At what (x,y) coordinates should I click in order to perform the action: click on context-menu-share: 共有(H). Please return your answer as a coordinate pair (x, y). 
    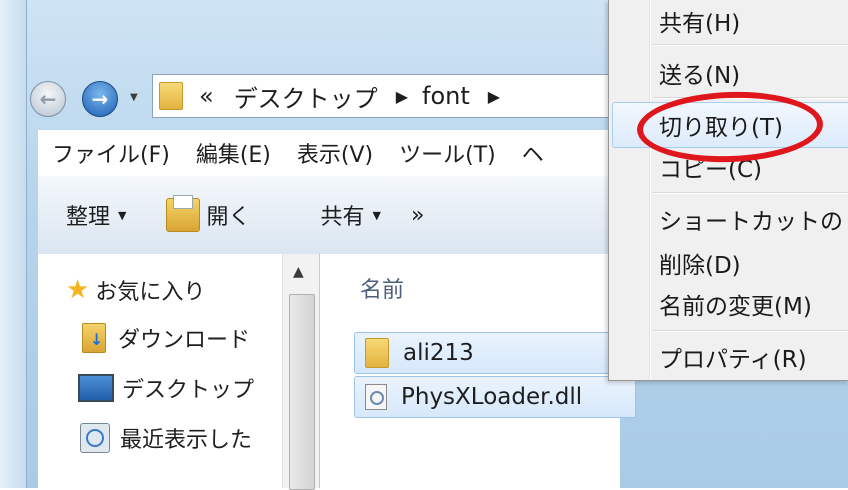
    Looking at the image, I should click on (699, 21).